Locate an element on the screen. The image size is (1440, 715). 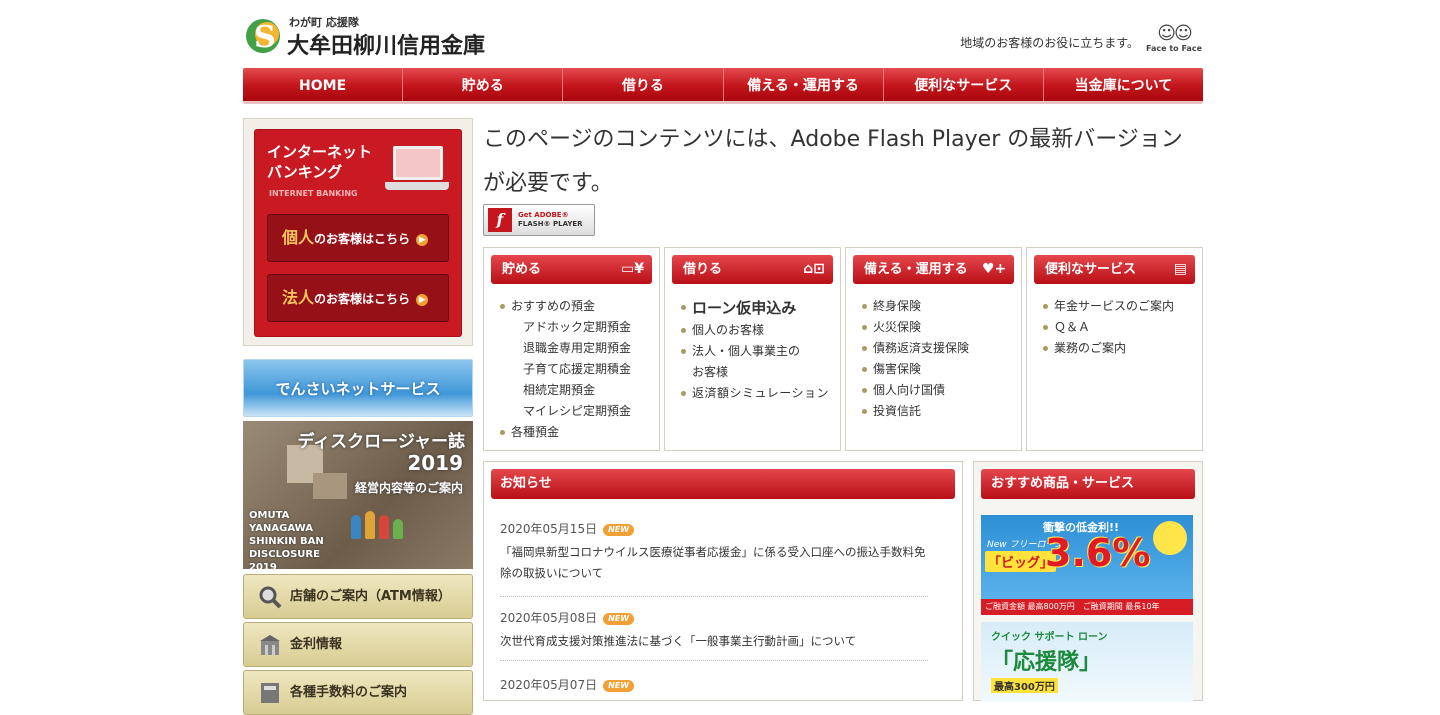
laptop-icon is located at coordinates (417, 170).